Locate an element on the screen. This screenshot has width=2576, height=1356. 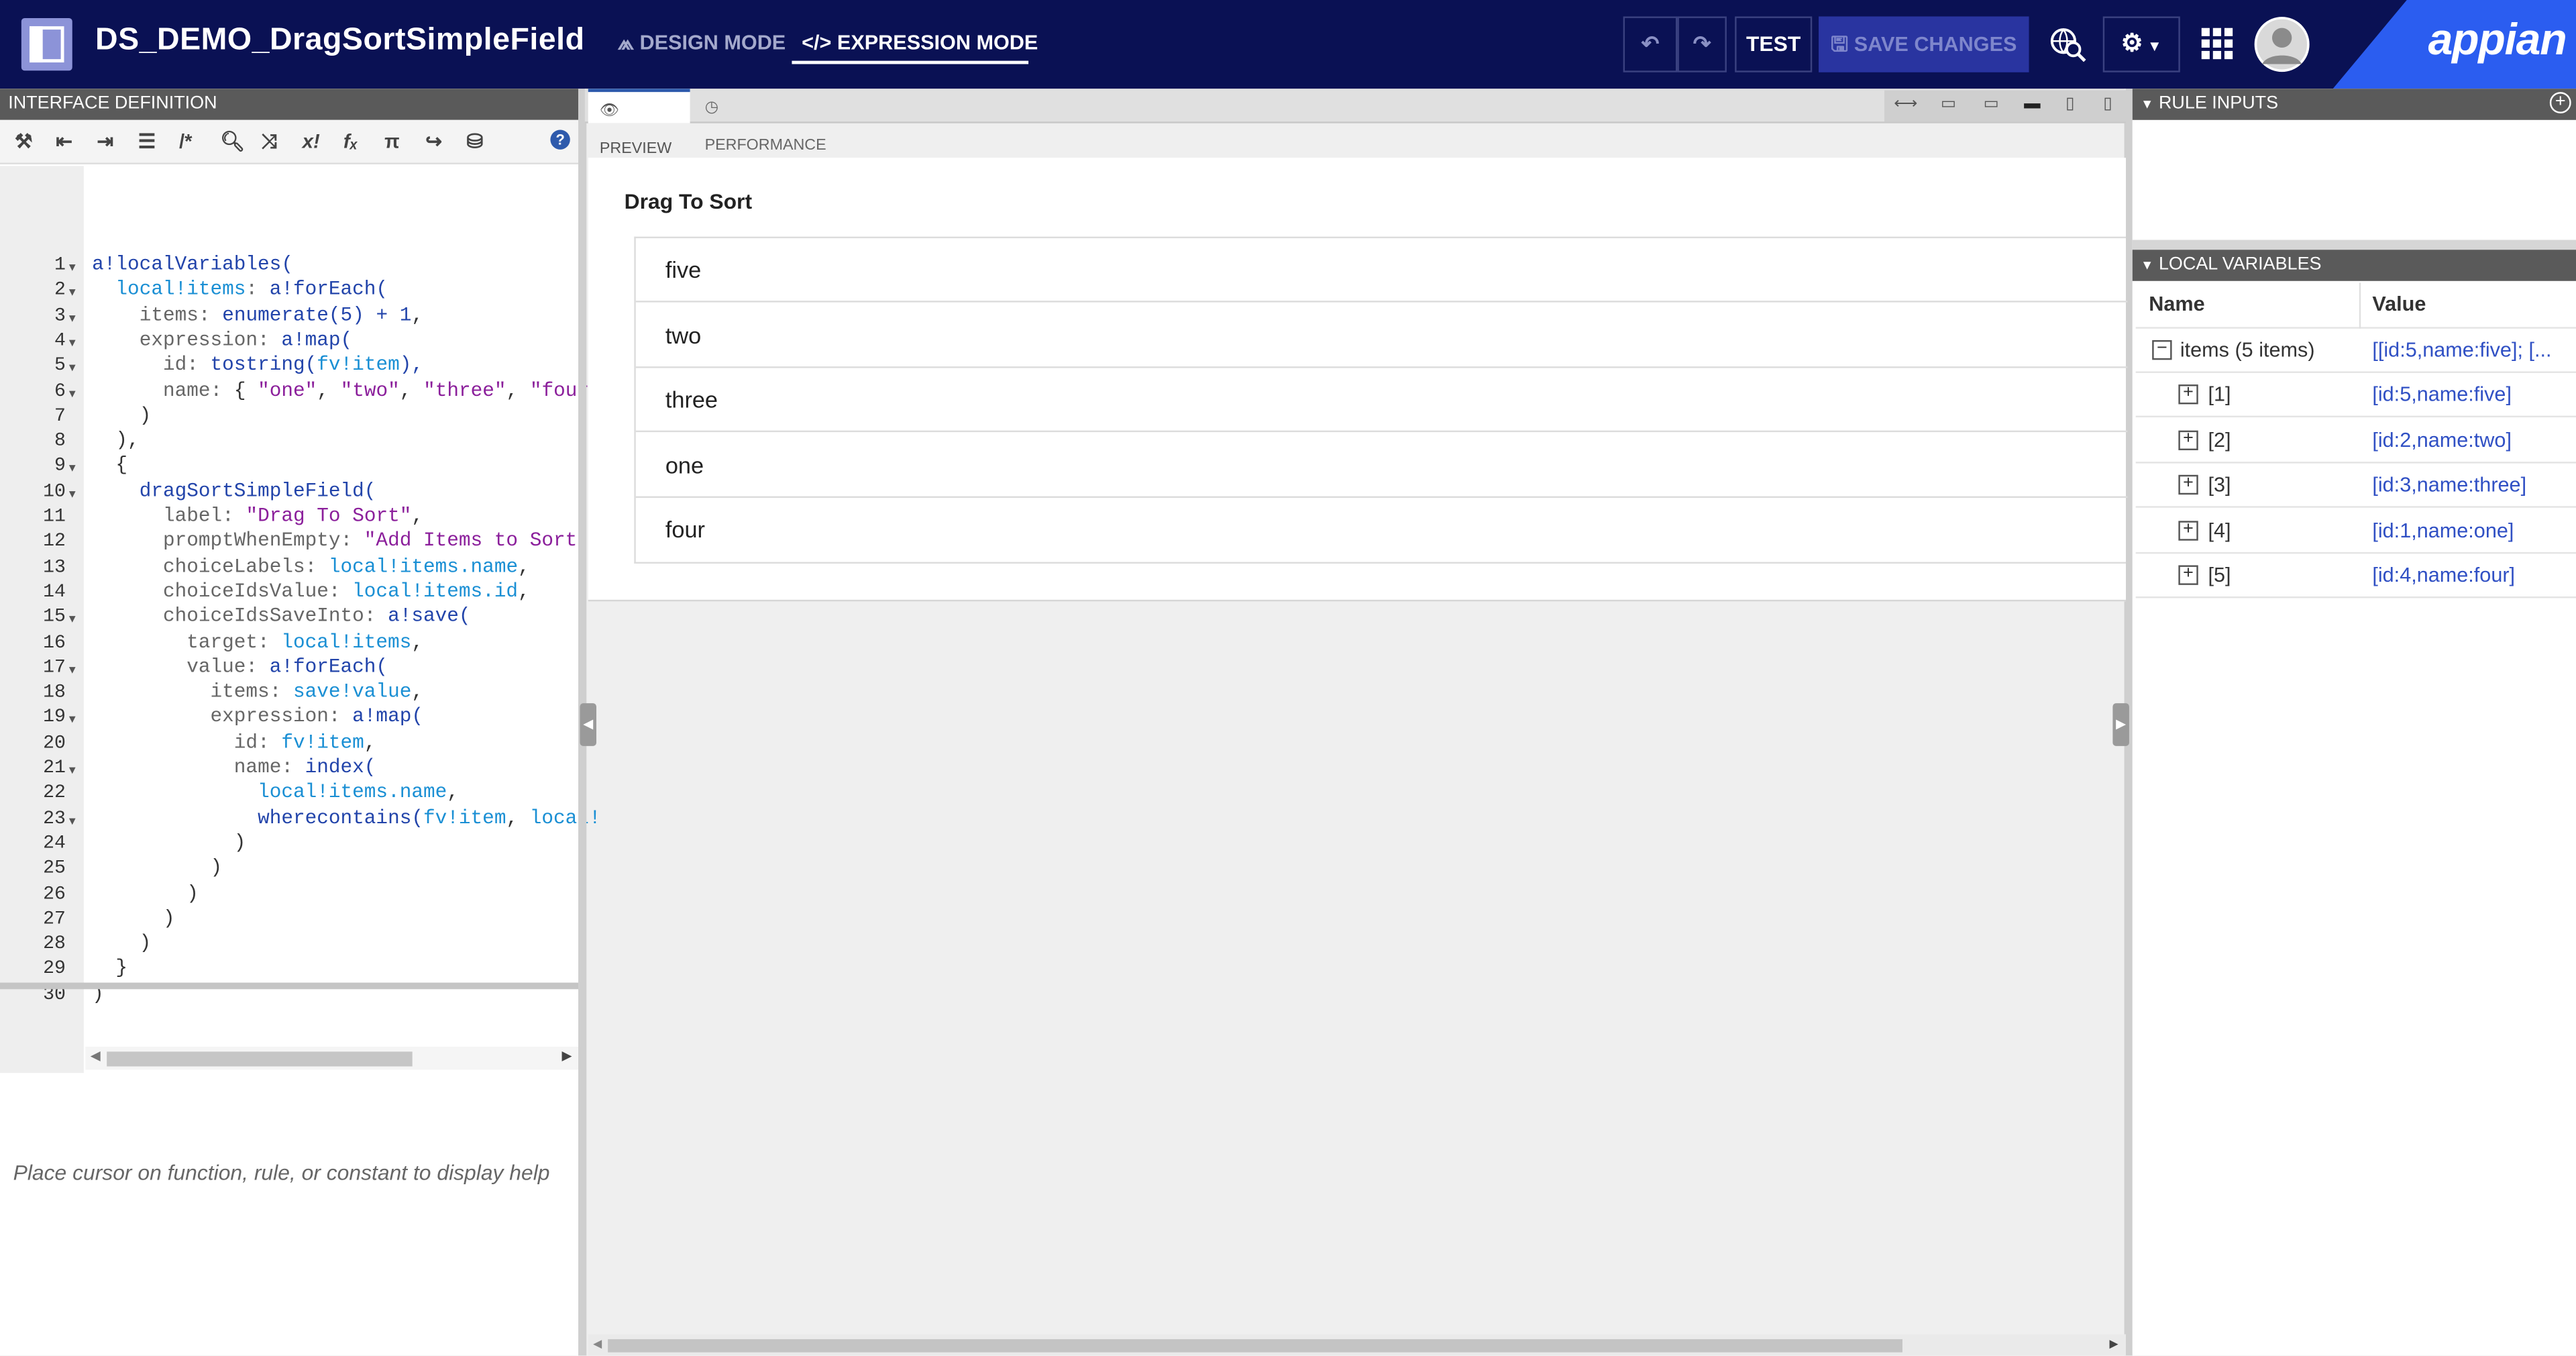
indent-icon: ⇥ is located at coordinates (105, 140).